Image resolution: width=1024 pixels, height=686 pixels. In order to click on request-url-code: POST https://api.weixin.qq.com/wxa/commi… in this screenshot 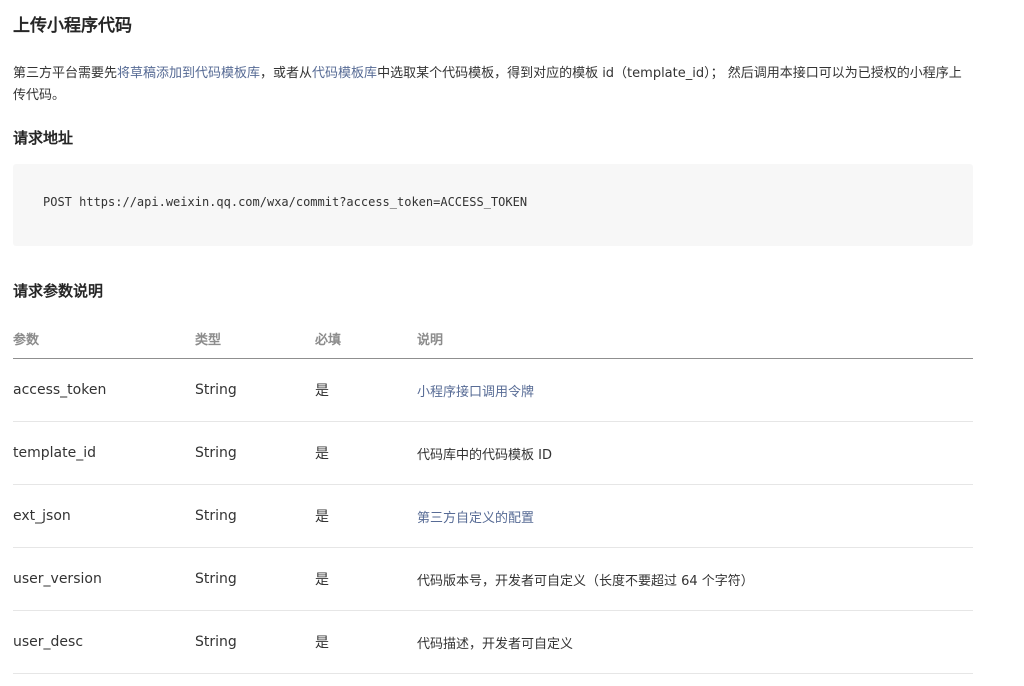, I will do `click(285, 202)`.